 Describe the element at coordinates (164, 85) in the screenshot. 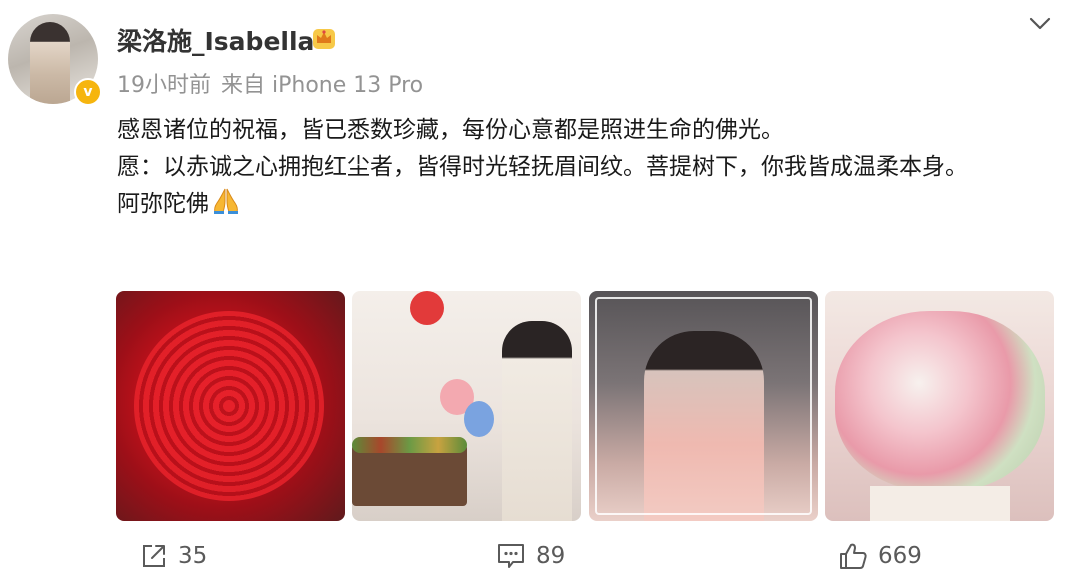

I see `post-time: 19小时前` at that location.